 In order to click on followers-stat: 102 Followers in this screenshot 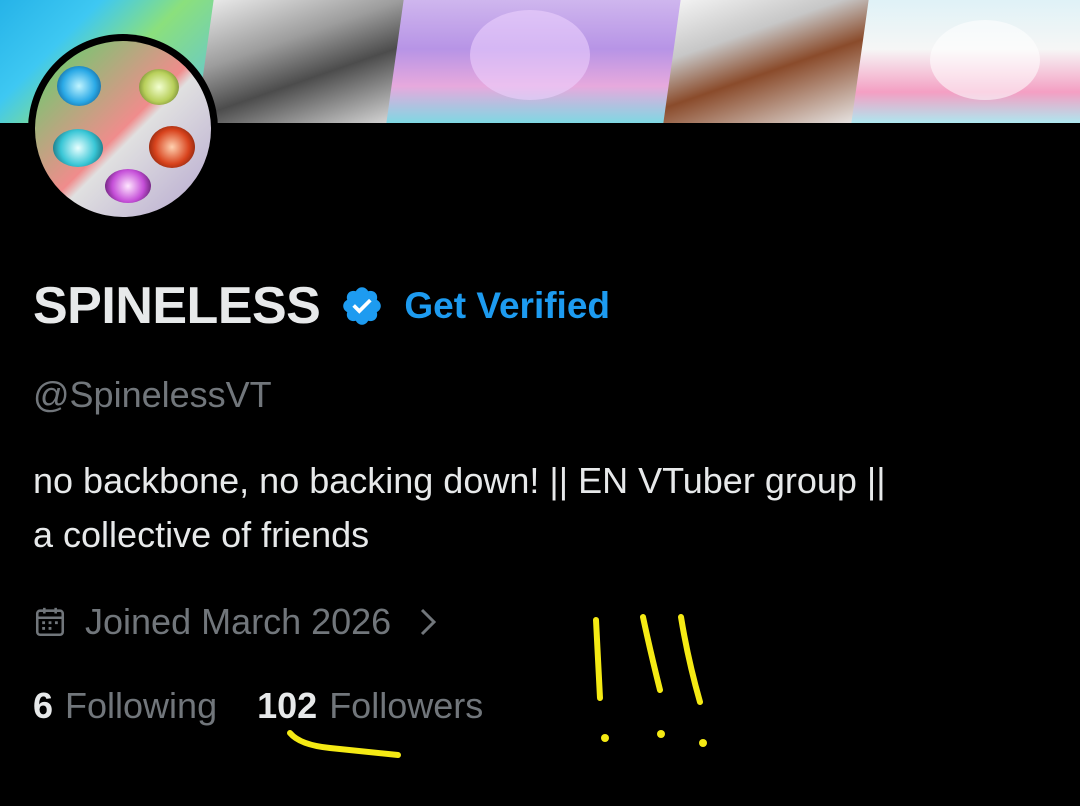, I will do `click(370, 706)`.